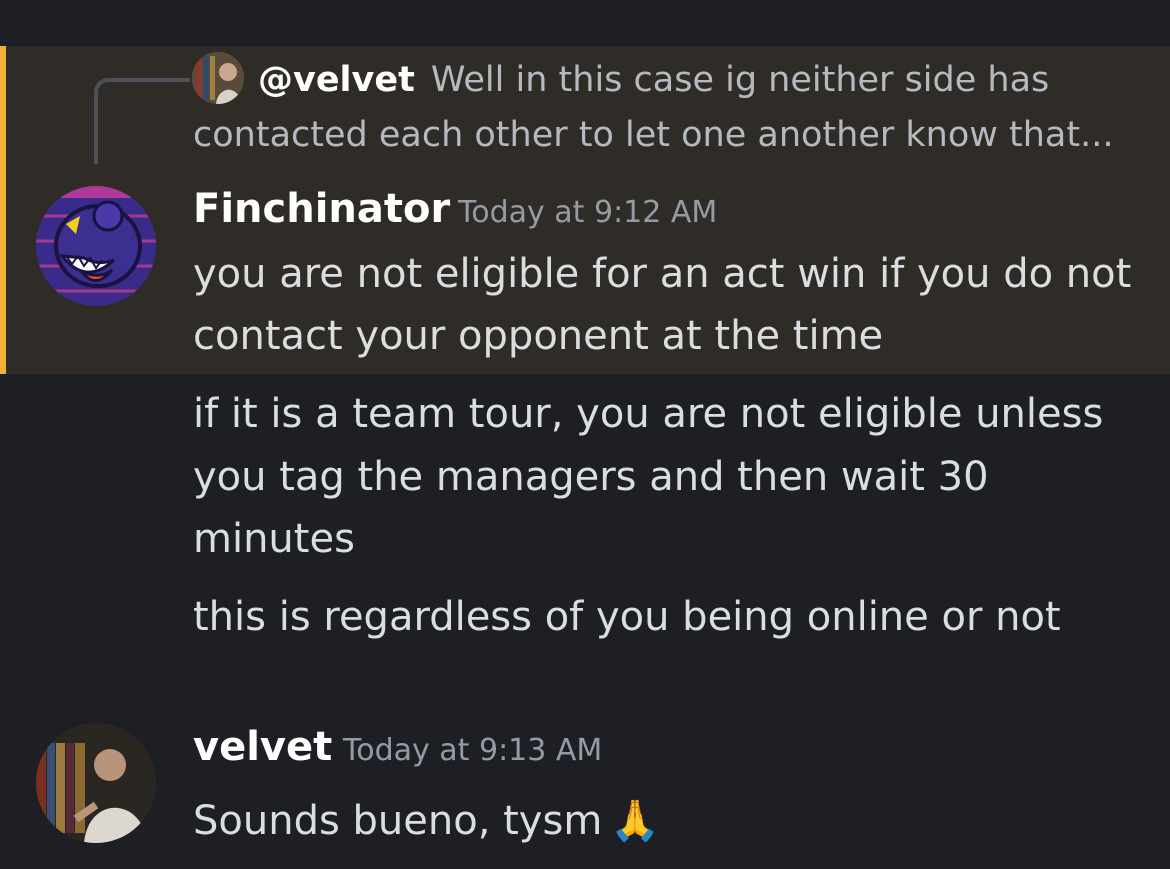  I want to click on reply-avatar, so click(218, 78).